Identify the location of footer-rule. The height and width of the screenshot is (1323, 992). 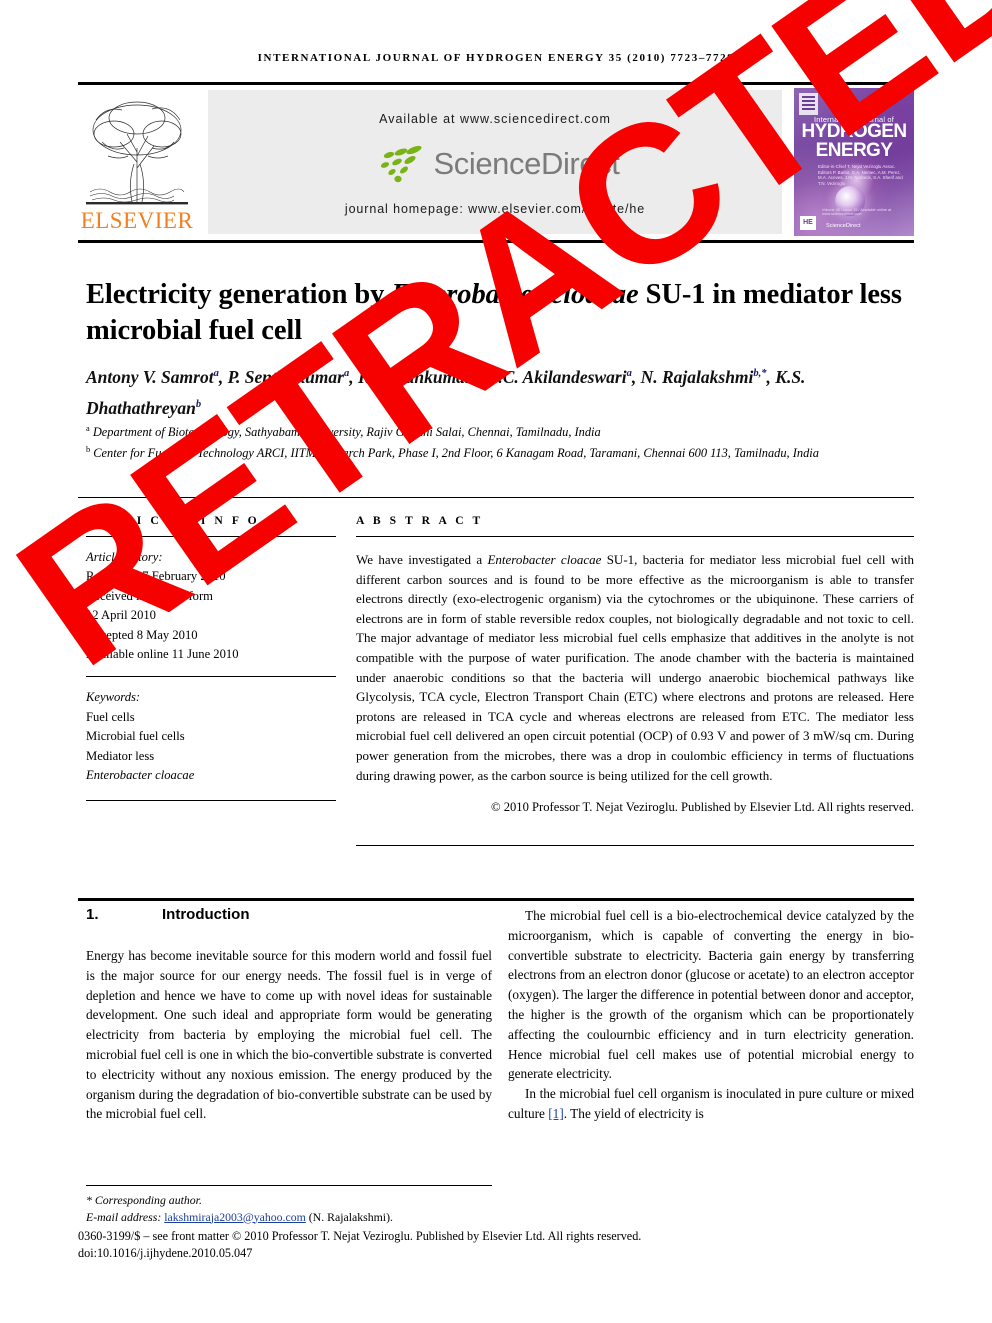
(289, 1185).